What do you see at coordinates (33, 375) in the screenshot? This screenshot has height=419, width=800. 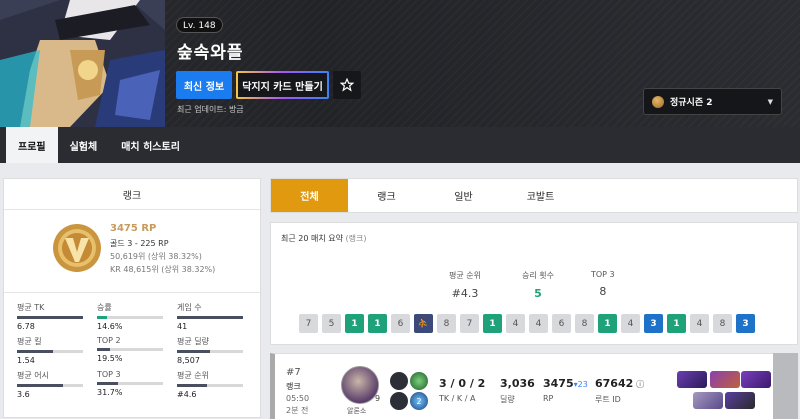 I see `stat-label: 평균 어시` at bounding box center [33, 375].